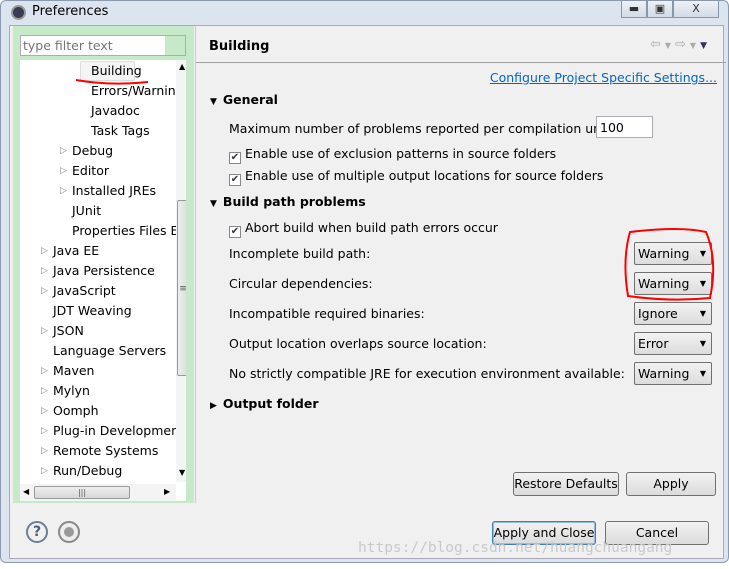 The height and width of the screenshot is (569, 729). I want to click on help-icon: ?, so click(37, 532).